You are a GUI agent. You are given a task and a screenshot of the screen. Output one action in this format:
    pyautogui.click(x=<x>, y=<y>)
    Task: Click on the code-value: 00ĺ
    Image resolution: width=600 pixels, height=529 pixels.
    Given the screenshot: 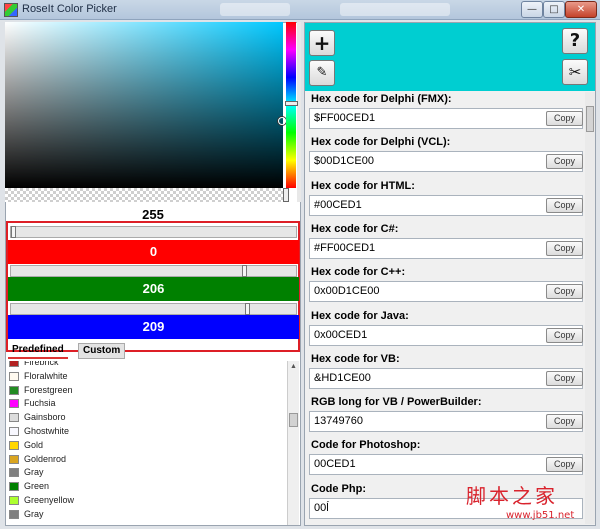 What is the action you would take?
    pyautogui.click(x=321, y=507)
    